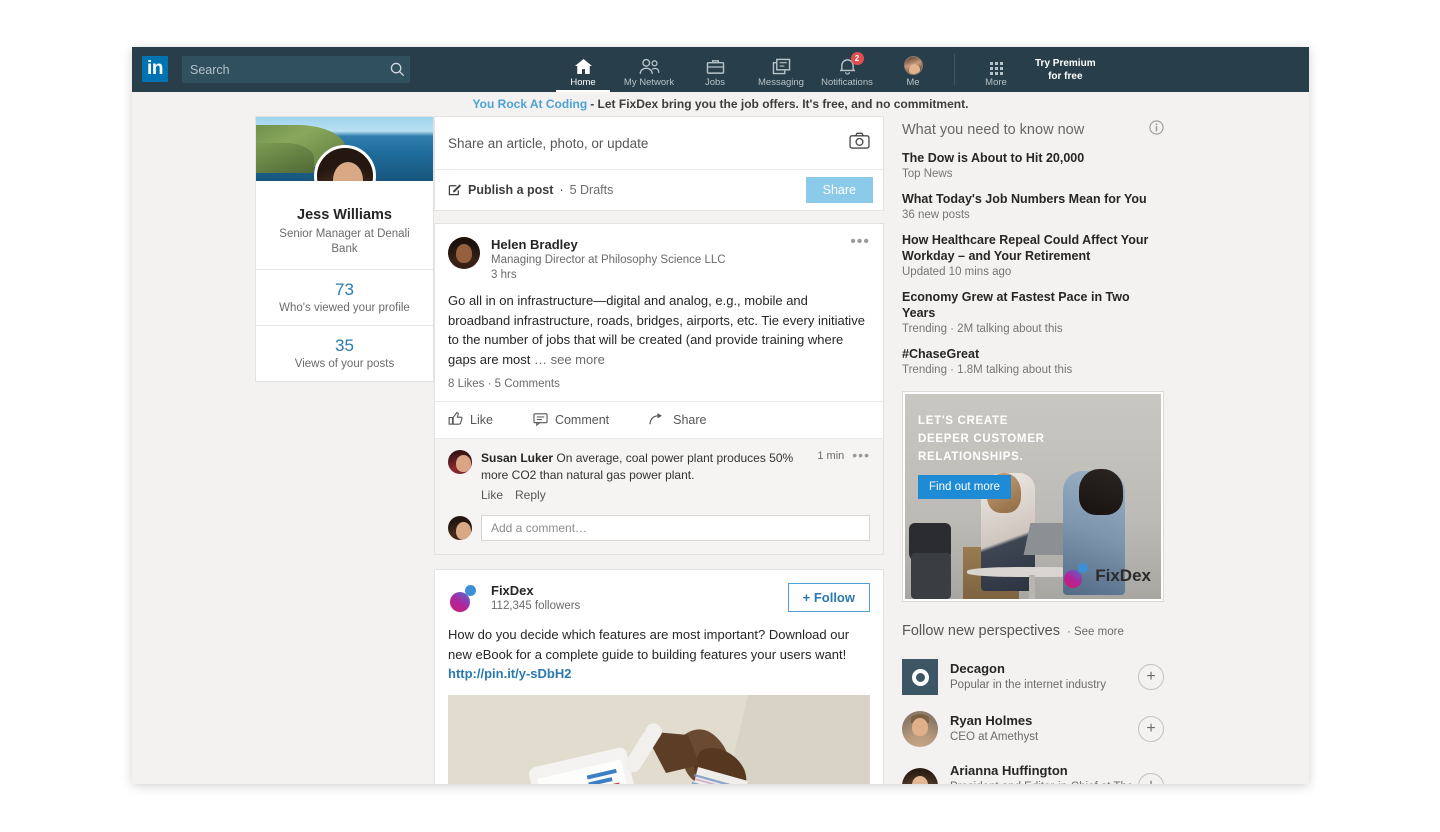  Describe the element at coordinates (1044, 720) in the screenshot. I see `list-item-name: Ryan Holmes` at that location.